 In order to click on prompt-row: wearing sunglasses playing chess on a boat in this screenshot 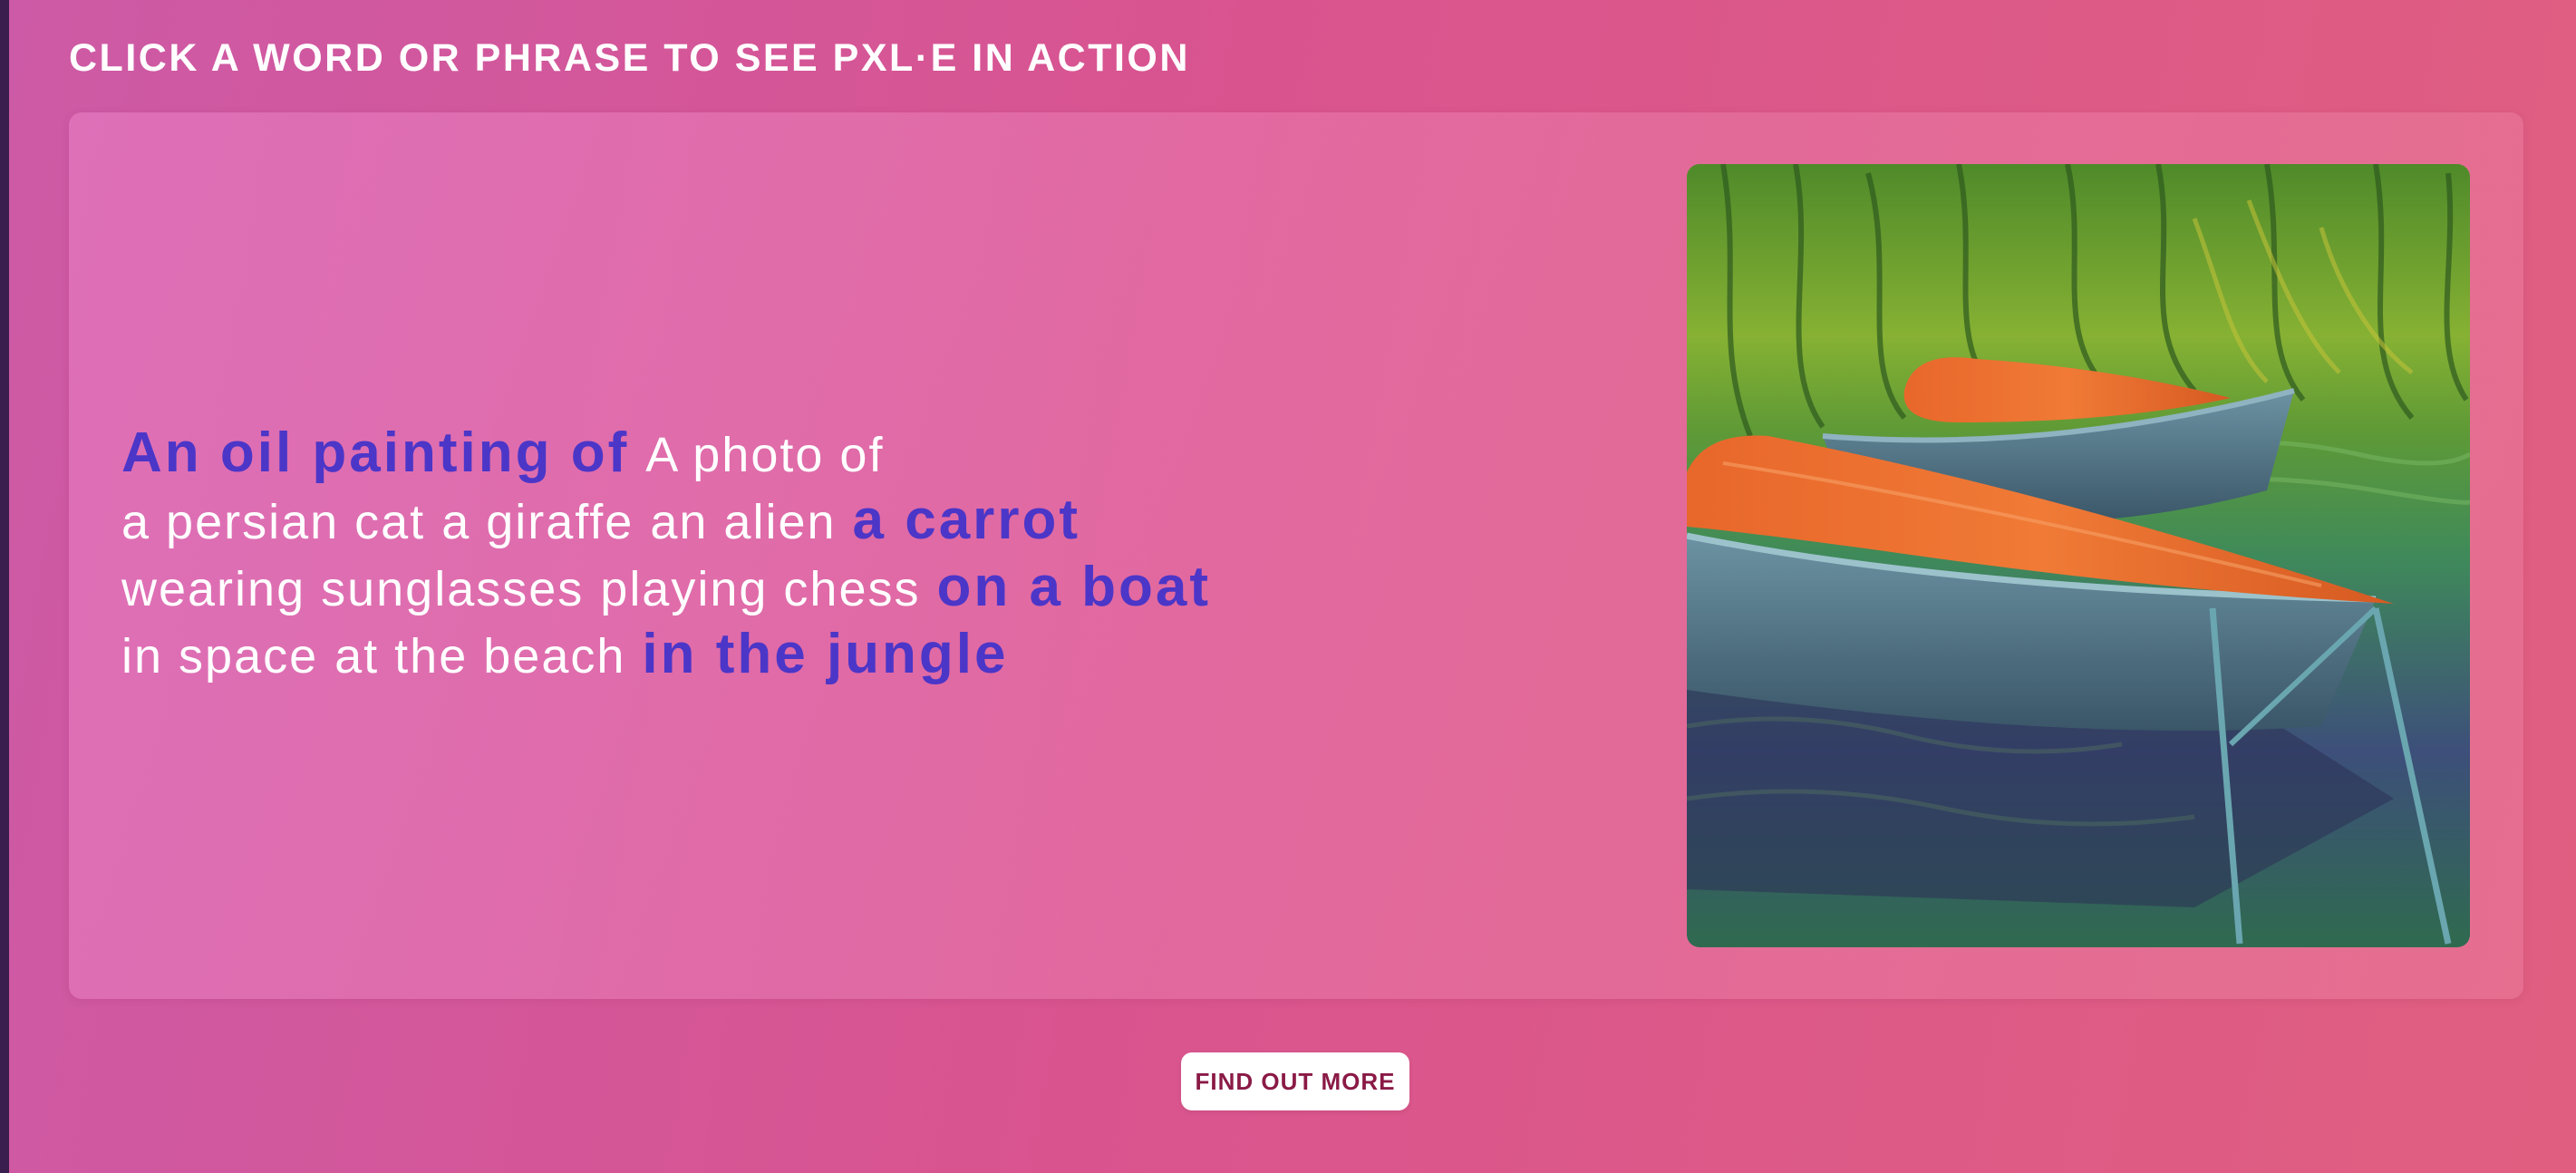, I will do `click(801, 588)`.